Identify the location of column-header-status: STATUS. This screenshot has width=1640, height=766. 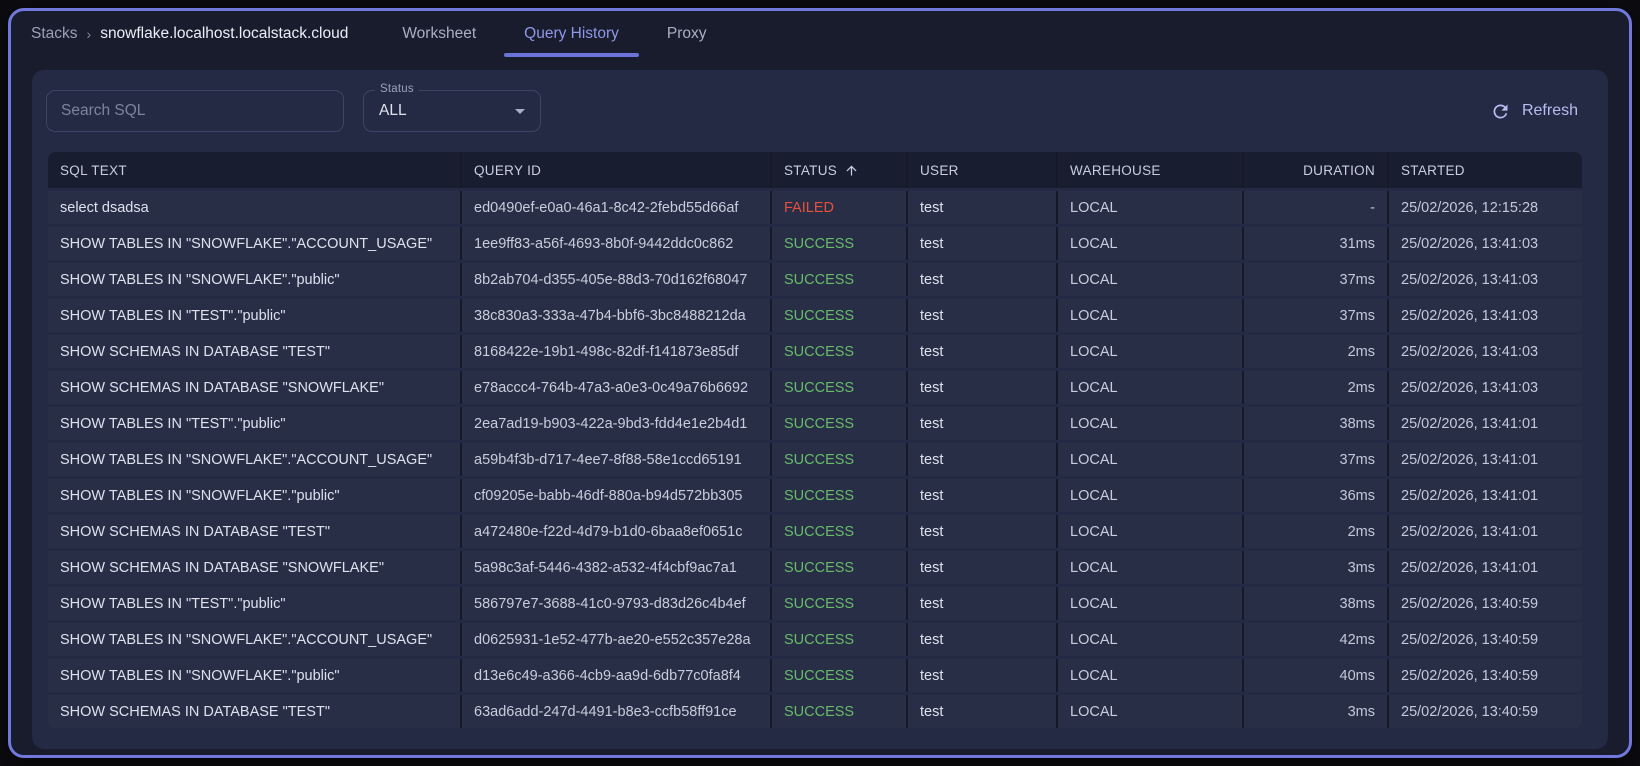
(840, 170).